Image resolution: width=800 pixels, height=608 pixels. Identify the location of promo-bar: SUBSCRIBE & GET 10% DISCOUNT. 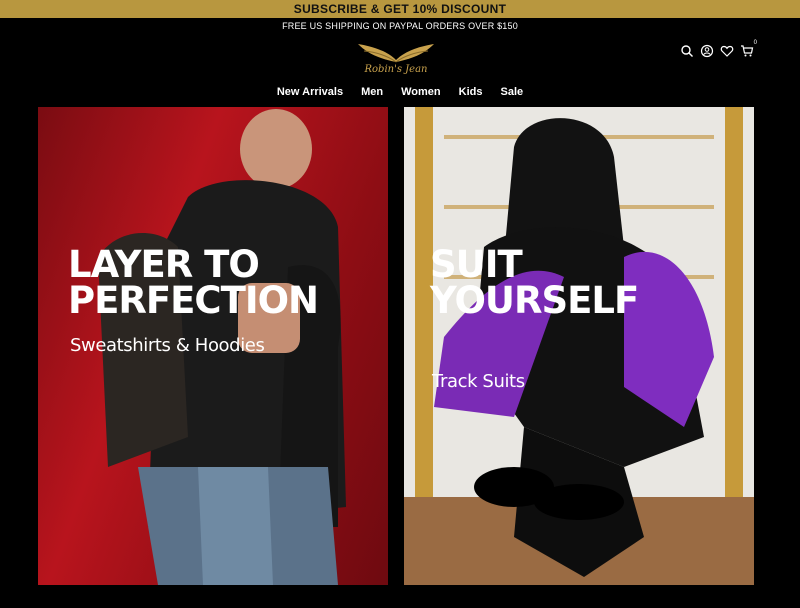
(400, 9).